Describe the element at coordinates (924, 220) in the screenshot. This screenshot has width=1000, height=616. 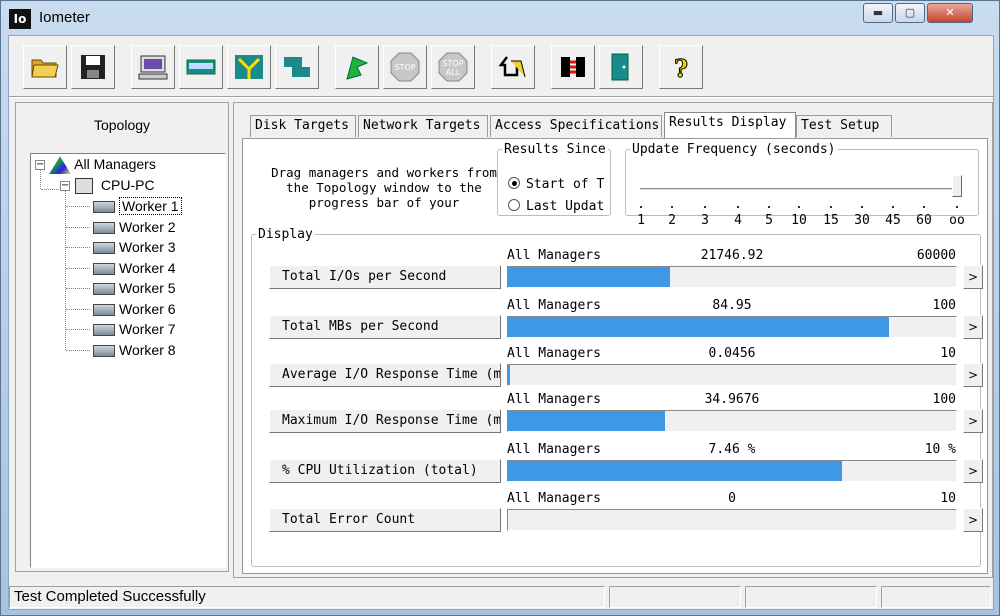
I see `slider-tick-label: 60` at that location.